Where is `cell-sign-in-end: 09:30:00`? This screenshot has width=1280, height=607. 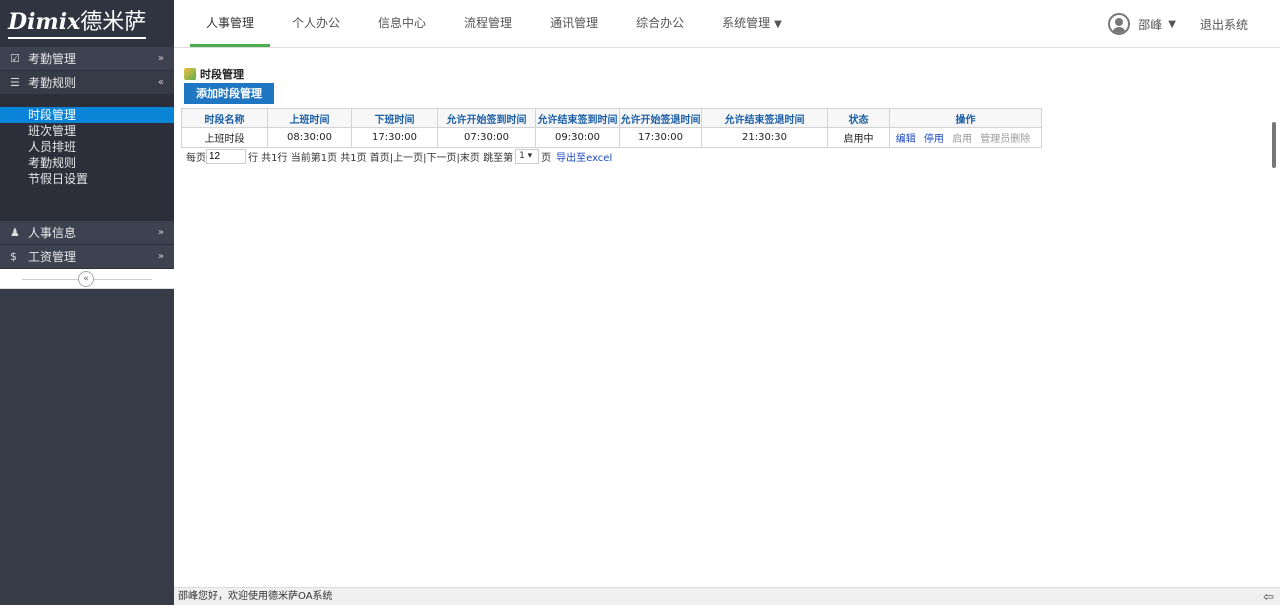
cell-sign-in-end: 09:30:00 is located at coordinates (578, 138).